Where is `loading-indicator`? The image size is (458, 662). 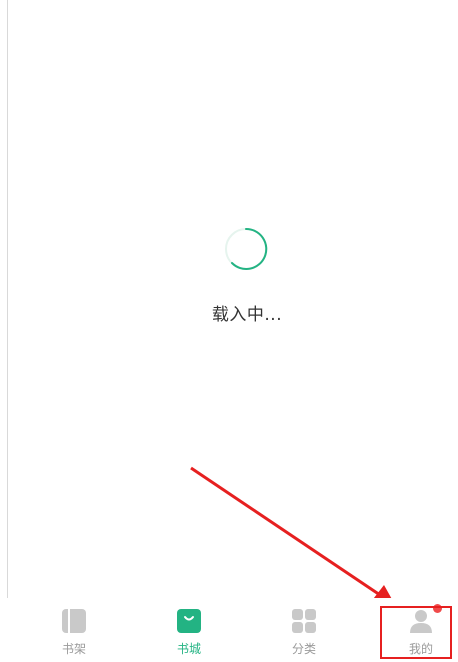
loading-indicator is located at coordinates (229, 249).